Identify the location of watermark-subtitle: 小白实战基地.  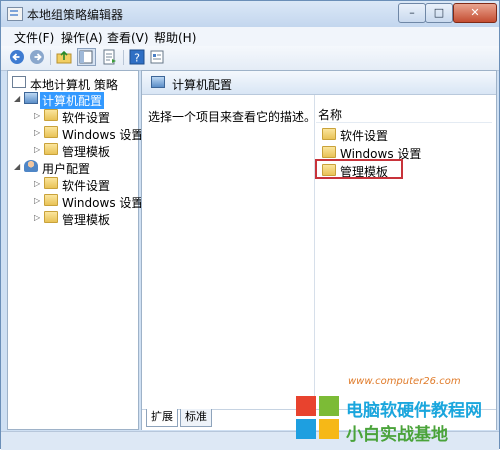
(397, 435).